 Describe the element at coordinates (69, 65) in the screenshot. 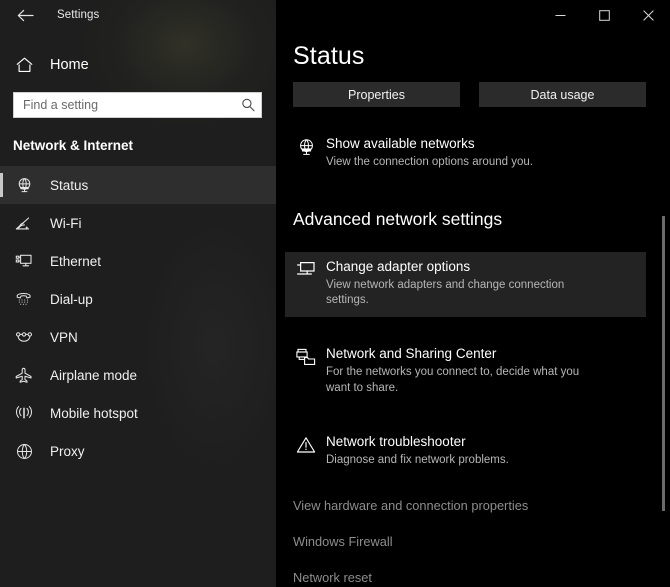

I see `sidebar-item-home-label: Home` at that location.